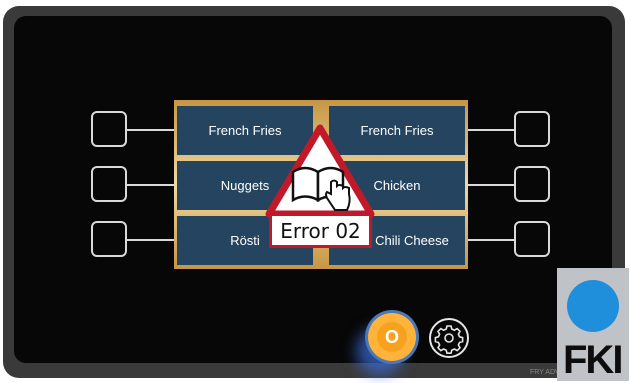  I want to click on power-button: O, so click(392, 337).